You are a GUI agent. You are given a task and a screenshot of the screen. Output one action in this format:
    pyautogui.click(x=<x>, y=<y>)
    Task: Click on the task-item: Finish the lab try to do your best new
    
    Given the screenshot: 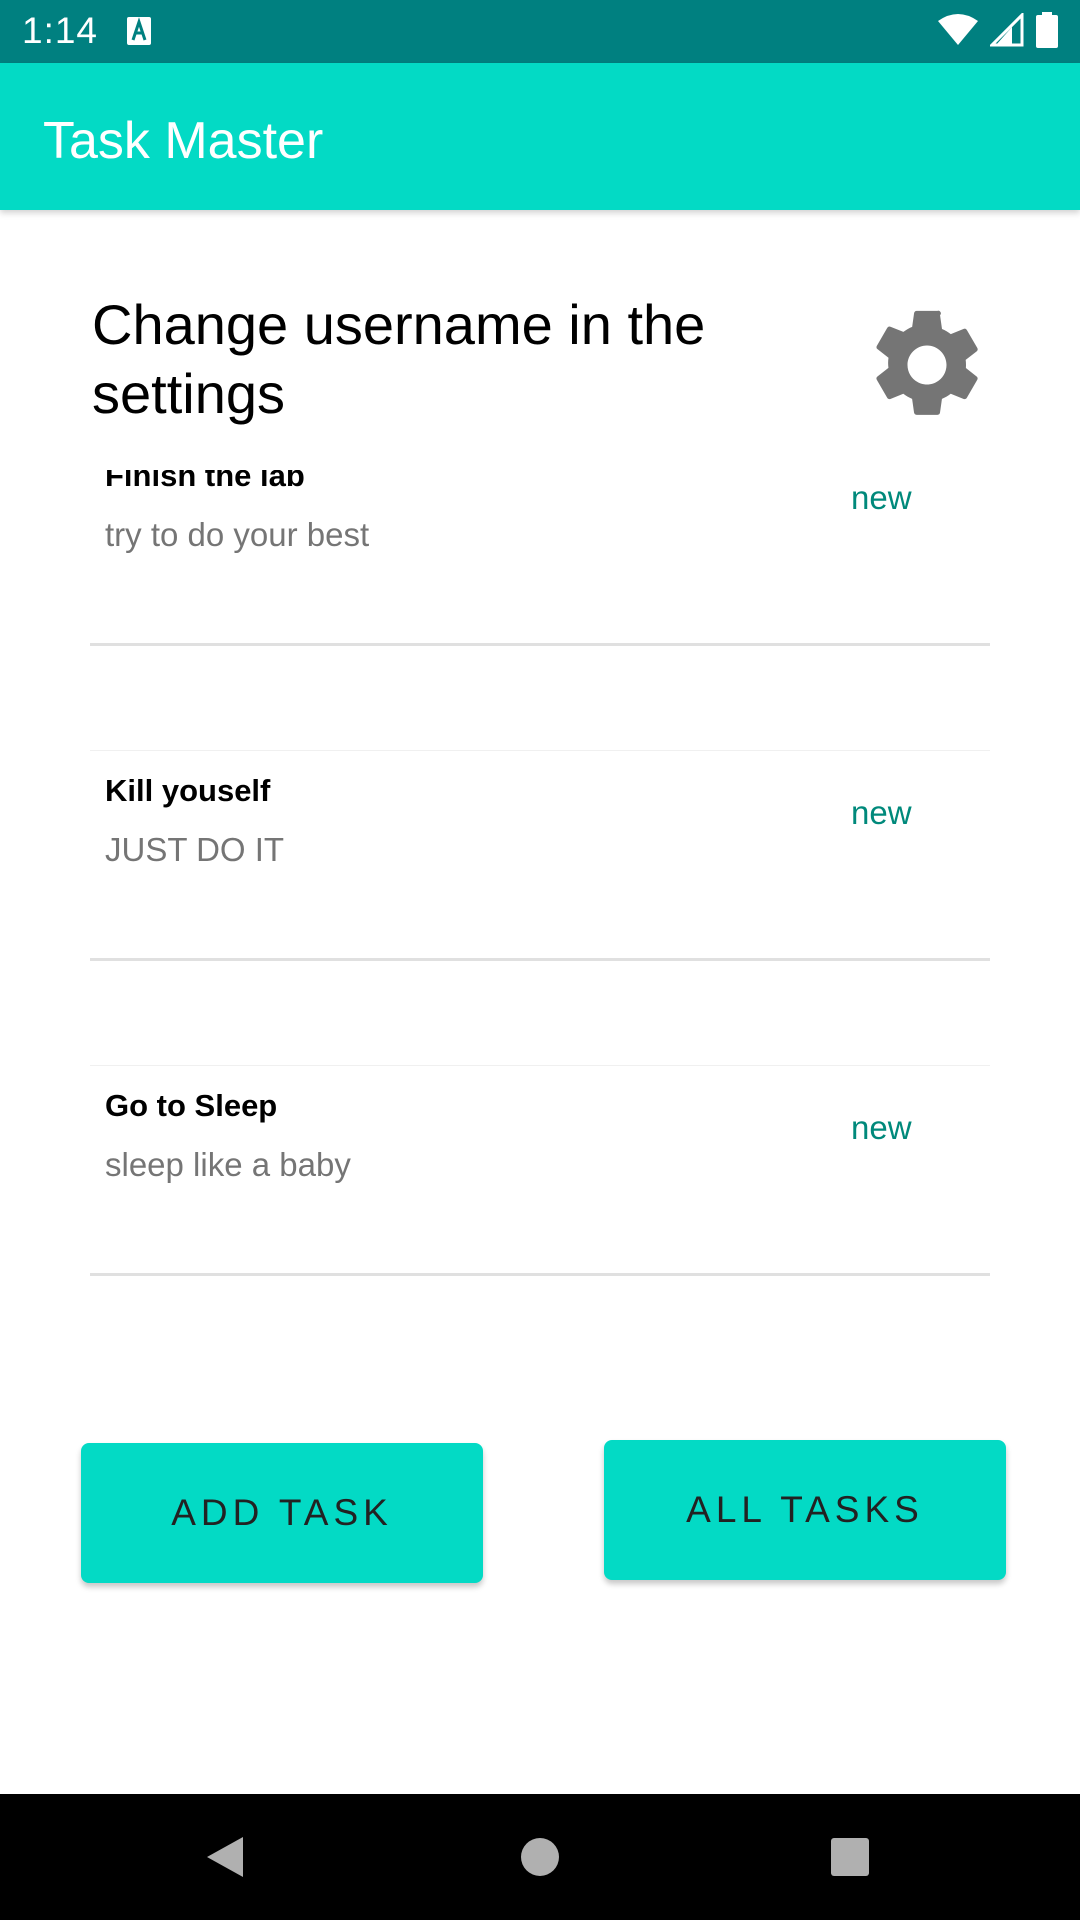 What is the action you would take?
    pyautogui.click(x=540, y=558)
    